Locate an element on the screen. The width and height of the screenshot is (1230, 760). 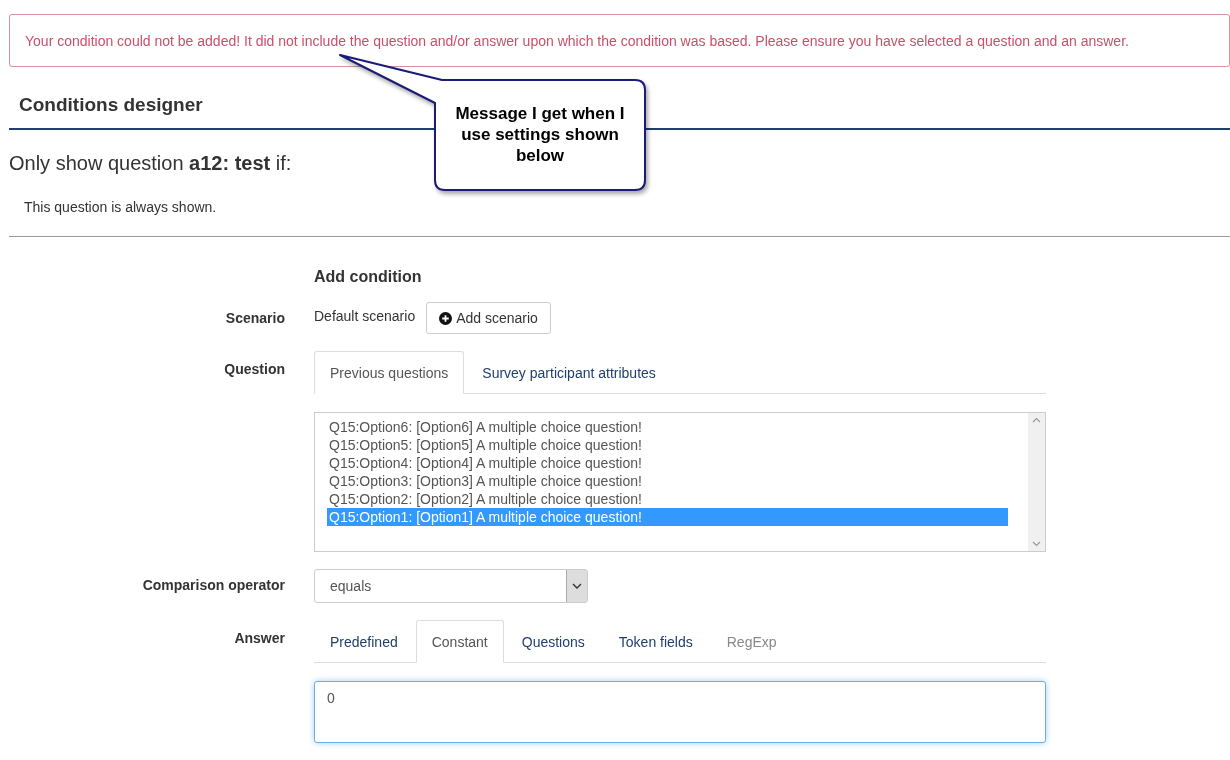
question-option: Q15:Option2: [Option2] A multiple choice question! is located at coordinates (667, 499).